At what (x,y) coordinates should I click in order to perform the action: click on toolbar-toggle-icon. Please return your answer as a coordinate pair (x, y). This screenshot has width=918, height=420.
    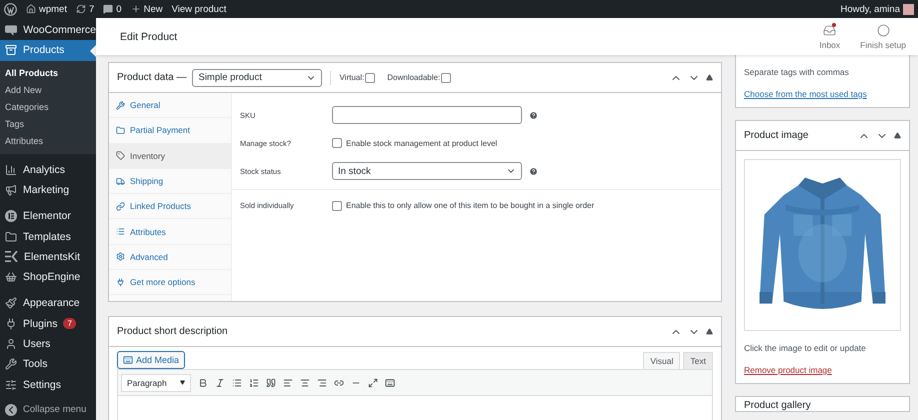
    Looking at the image, I should click on (390, 383).